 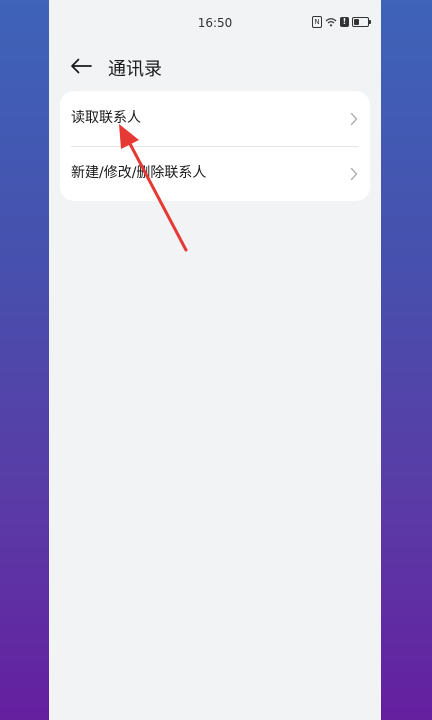 What do you see at coordinates (215, 23) in the screenshot?
I see `status-bar: 16:50 N !` at bounding box center [215, 23].